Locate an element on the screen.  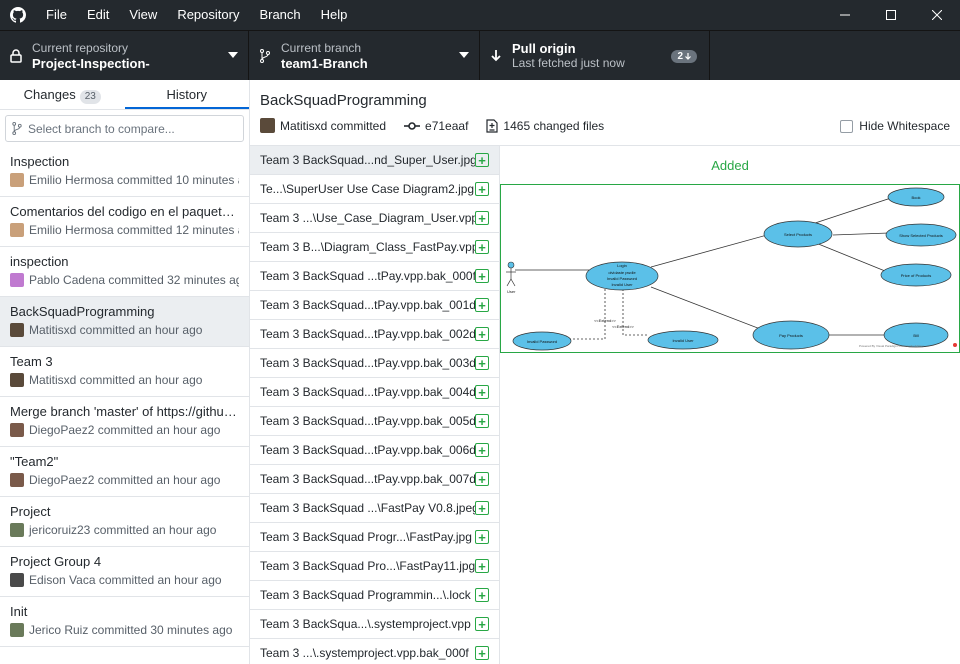
chevron-down-icon is located at coordinates (233, 55).